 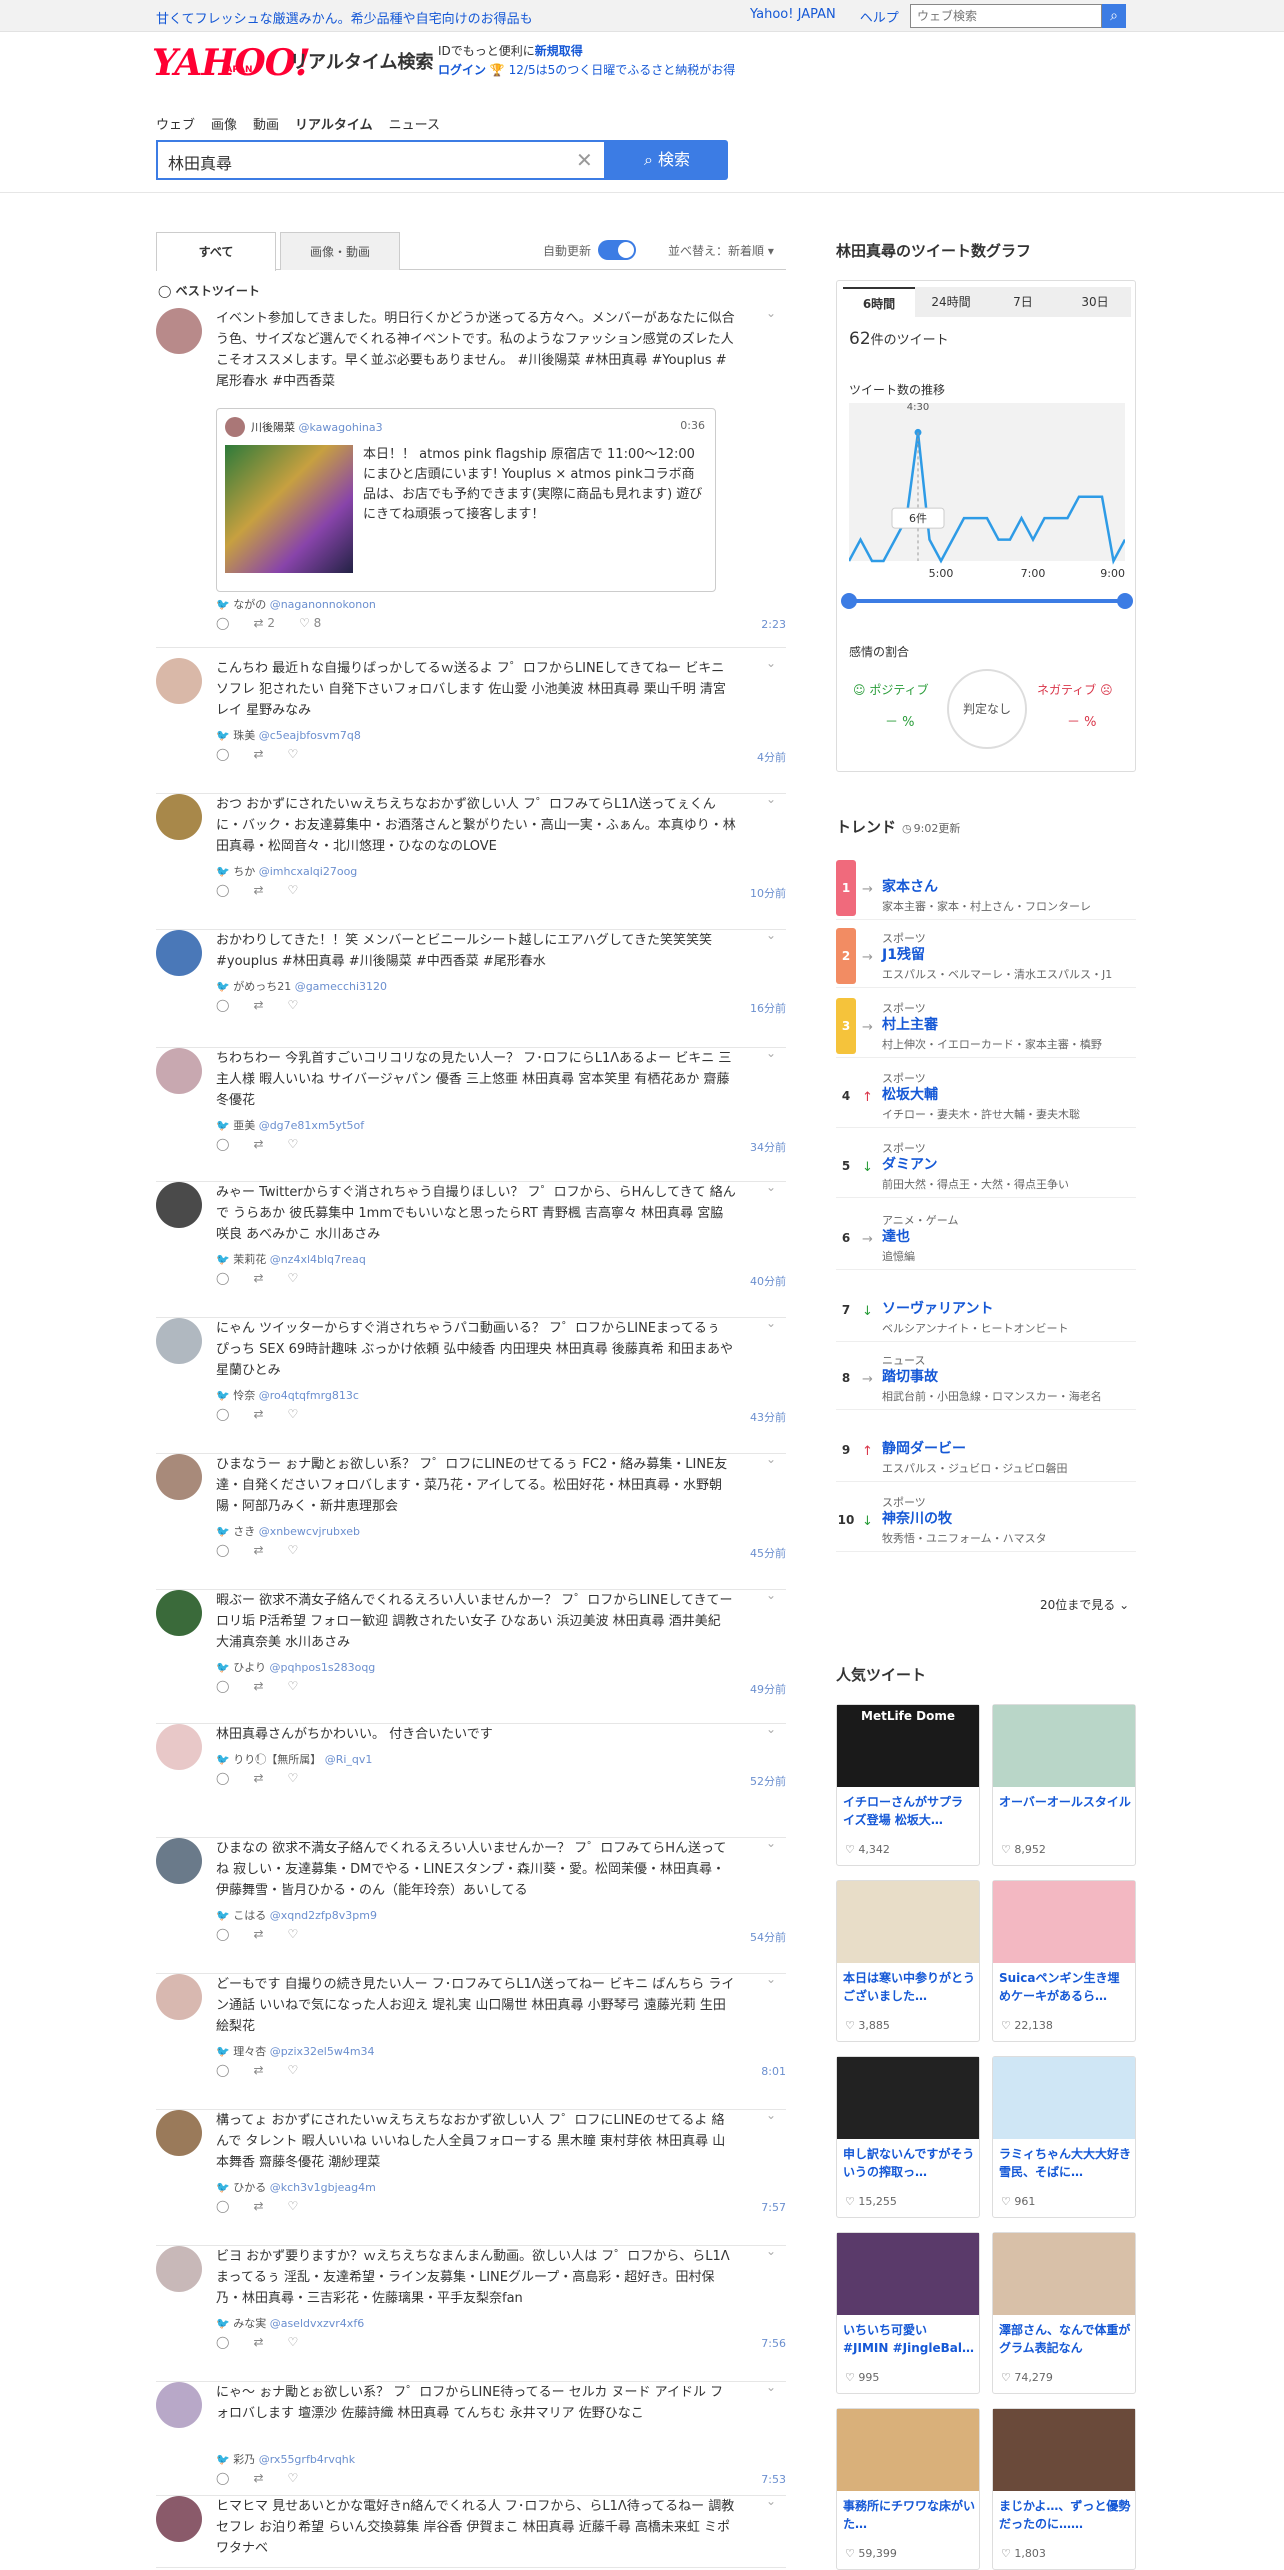 I want to click on tab-image: 画像, so click(x=224, y=123).